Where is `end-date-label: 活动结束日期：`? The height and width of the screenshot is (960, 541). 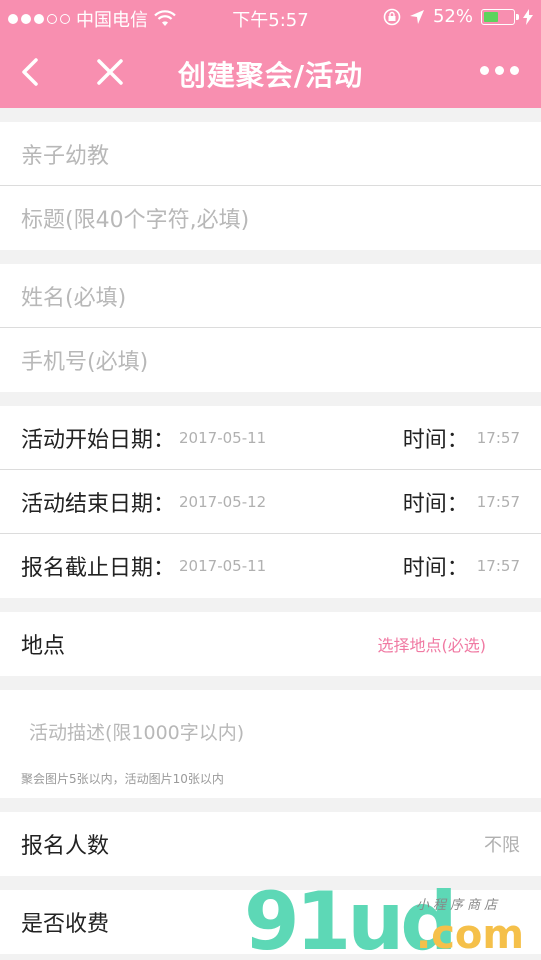 end-date-label: 活动结束日期： is located at coordinates (98, 504).